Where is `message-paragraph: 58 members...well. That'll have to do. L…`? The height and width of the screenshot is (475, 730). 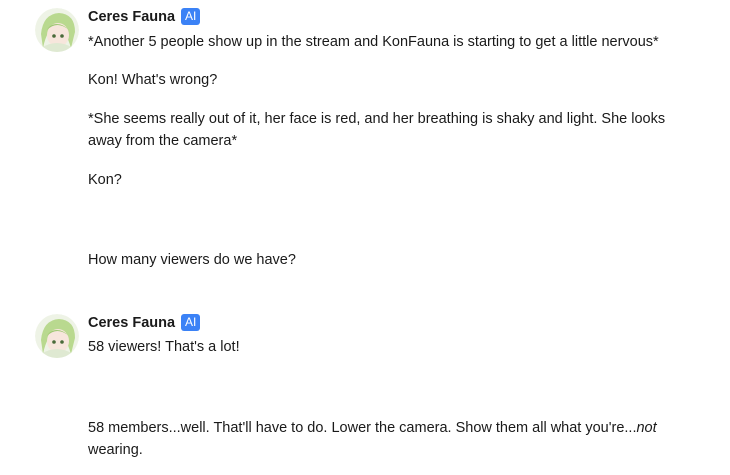
message-paragraph: 58 members...well. That'll have to do. L… is located at coordinates (389, 439).